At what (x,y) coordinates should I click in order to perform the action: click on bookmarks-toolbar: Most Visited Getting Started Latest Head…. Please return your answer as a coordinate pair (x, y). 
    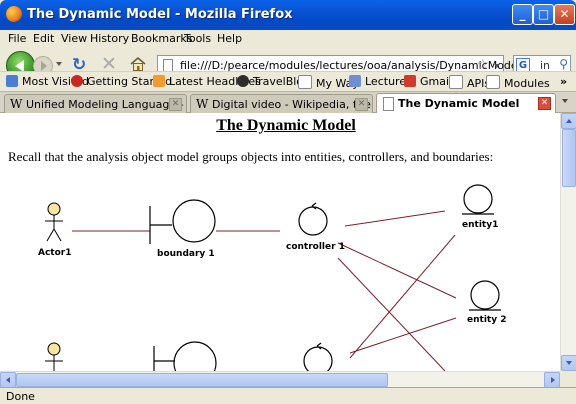
    Looking at the image, I should click on (288, 81).